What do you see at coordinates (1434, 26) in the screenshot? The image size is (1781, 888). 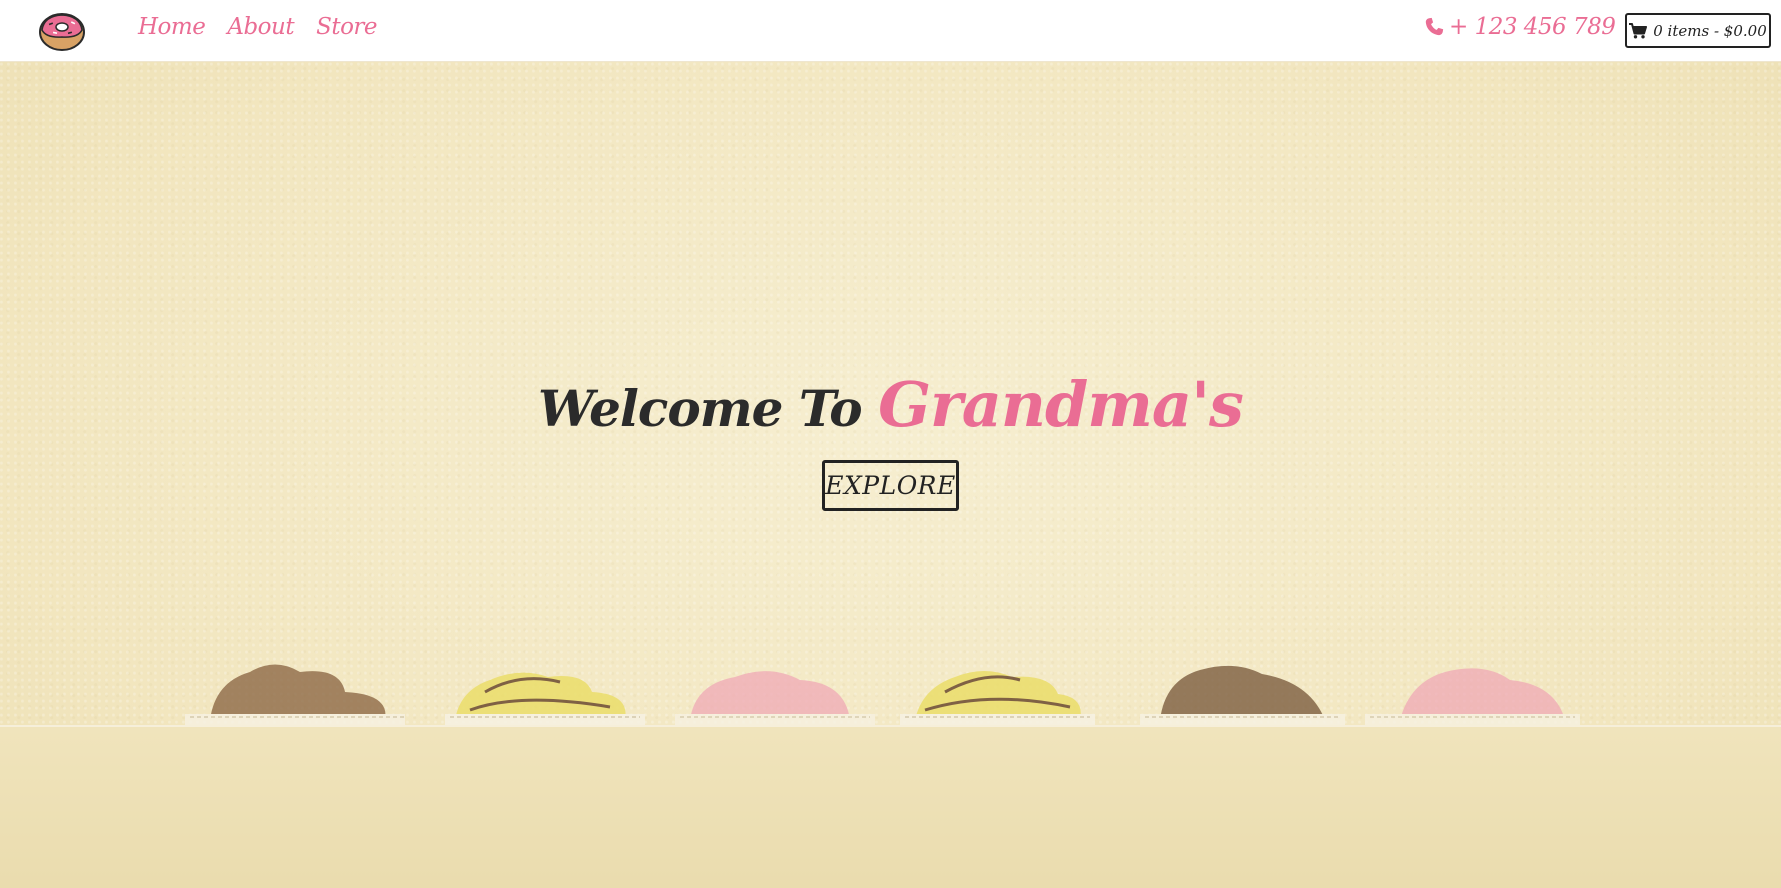 I see `phone-icon` at bounding box center [1434, 26].